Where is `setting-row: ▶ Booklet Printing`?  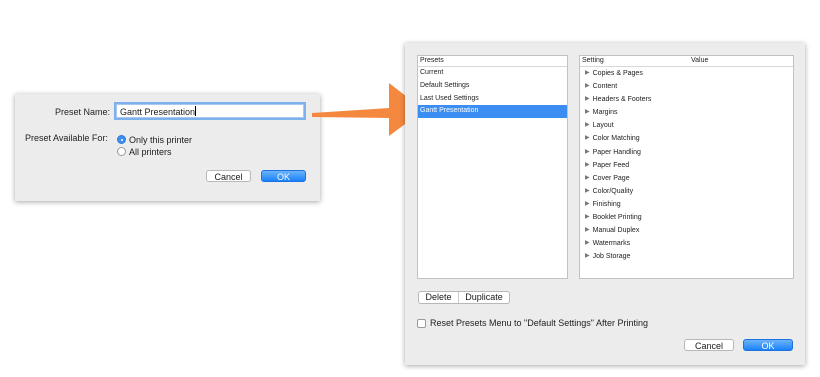 setting-row: ▶ Booklet Printing is located at coordinates (686, 217).